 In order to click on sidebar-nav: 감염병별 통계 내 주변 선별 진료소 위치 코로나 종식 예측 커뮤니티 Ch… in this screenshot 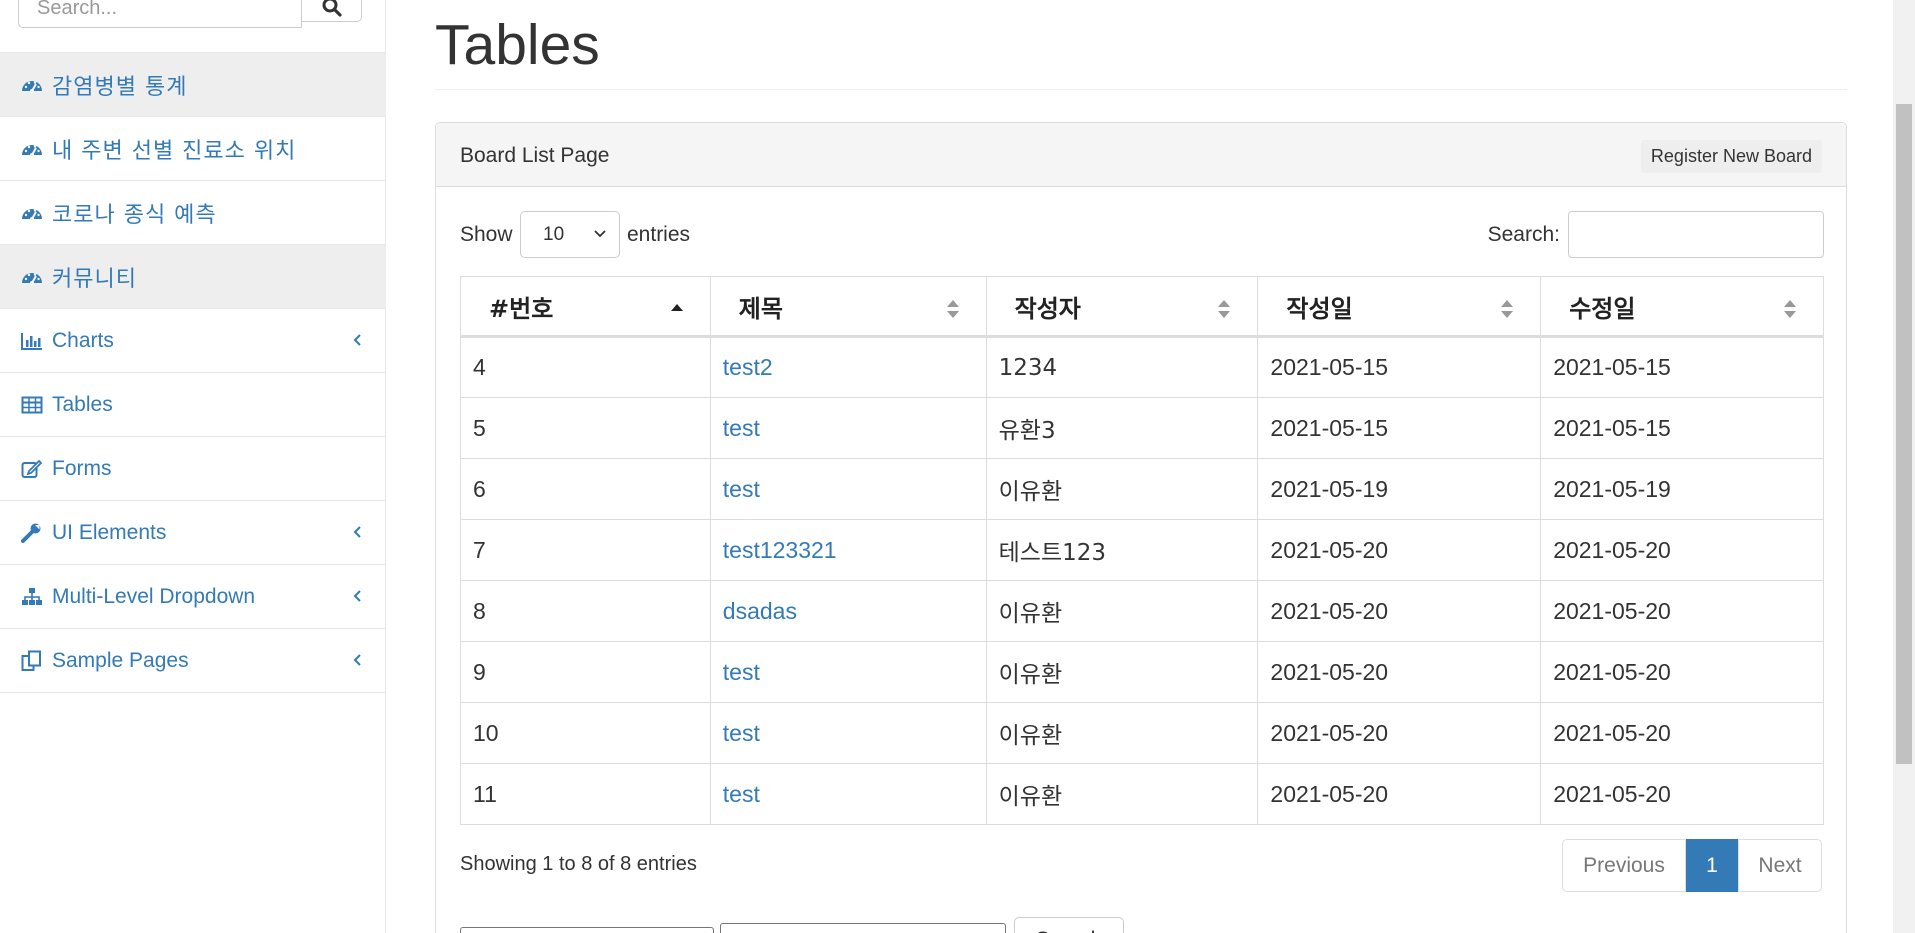, I will do `click(193, 372)`.